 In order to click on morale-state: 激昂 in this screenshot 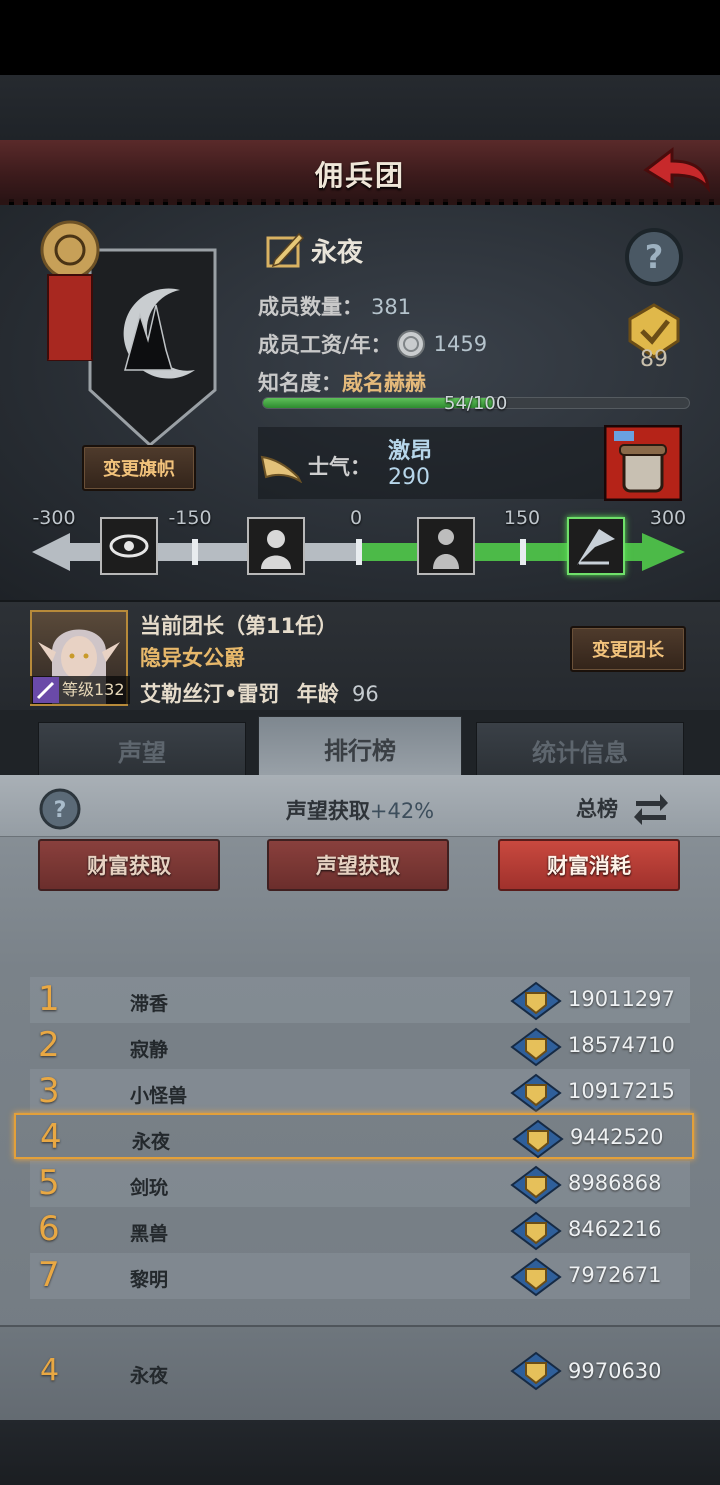, I will do `click(410, 451)`.